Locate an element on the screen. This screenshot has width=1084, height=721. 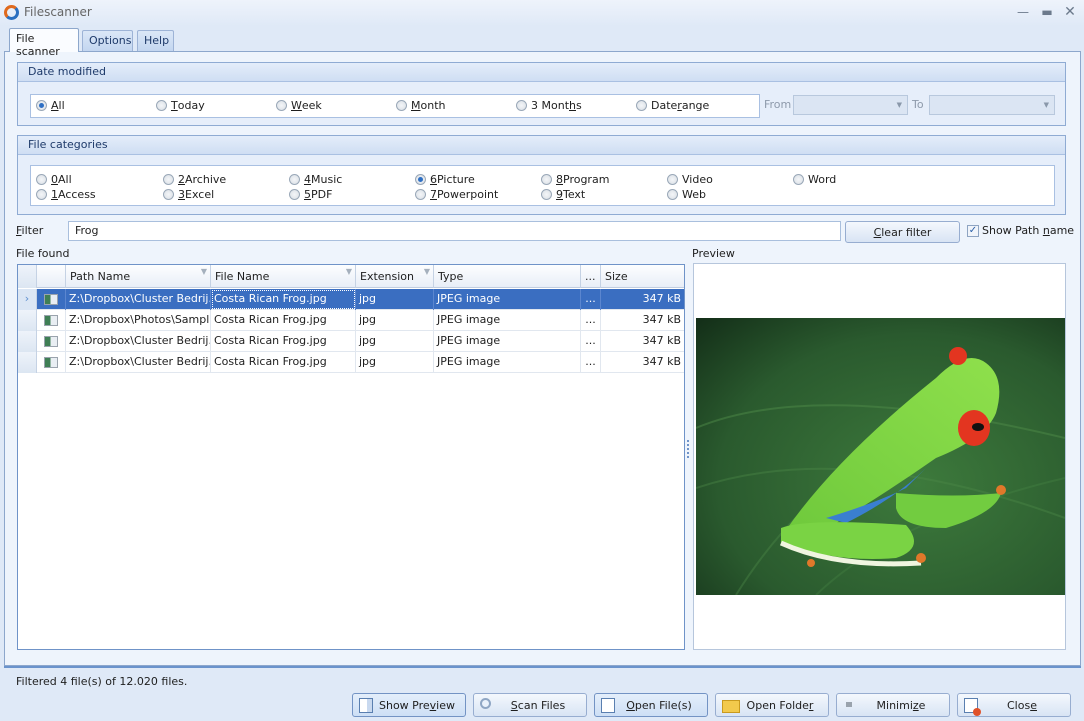
minimize-button: Minimize is located at coordinates (893, 705).